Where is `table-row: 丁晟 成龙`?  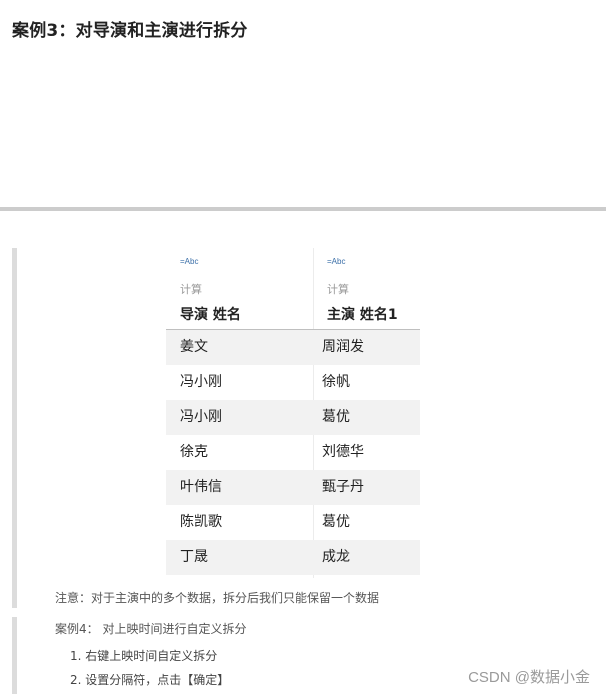 table-row: 丁晟 成龙 is located at coordinates (293, 557).